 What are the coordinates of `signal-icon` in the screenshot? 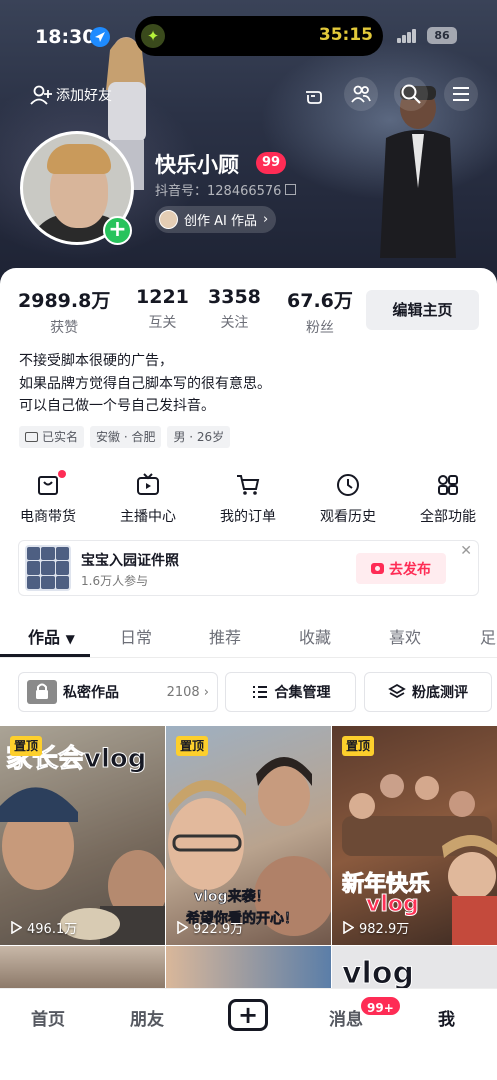 It's located at (407, 36).